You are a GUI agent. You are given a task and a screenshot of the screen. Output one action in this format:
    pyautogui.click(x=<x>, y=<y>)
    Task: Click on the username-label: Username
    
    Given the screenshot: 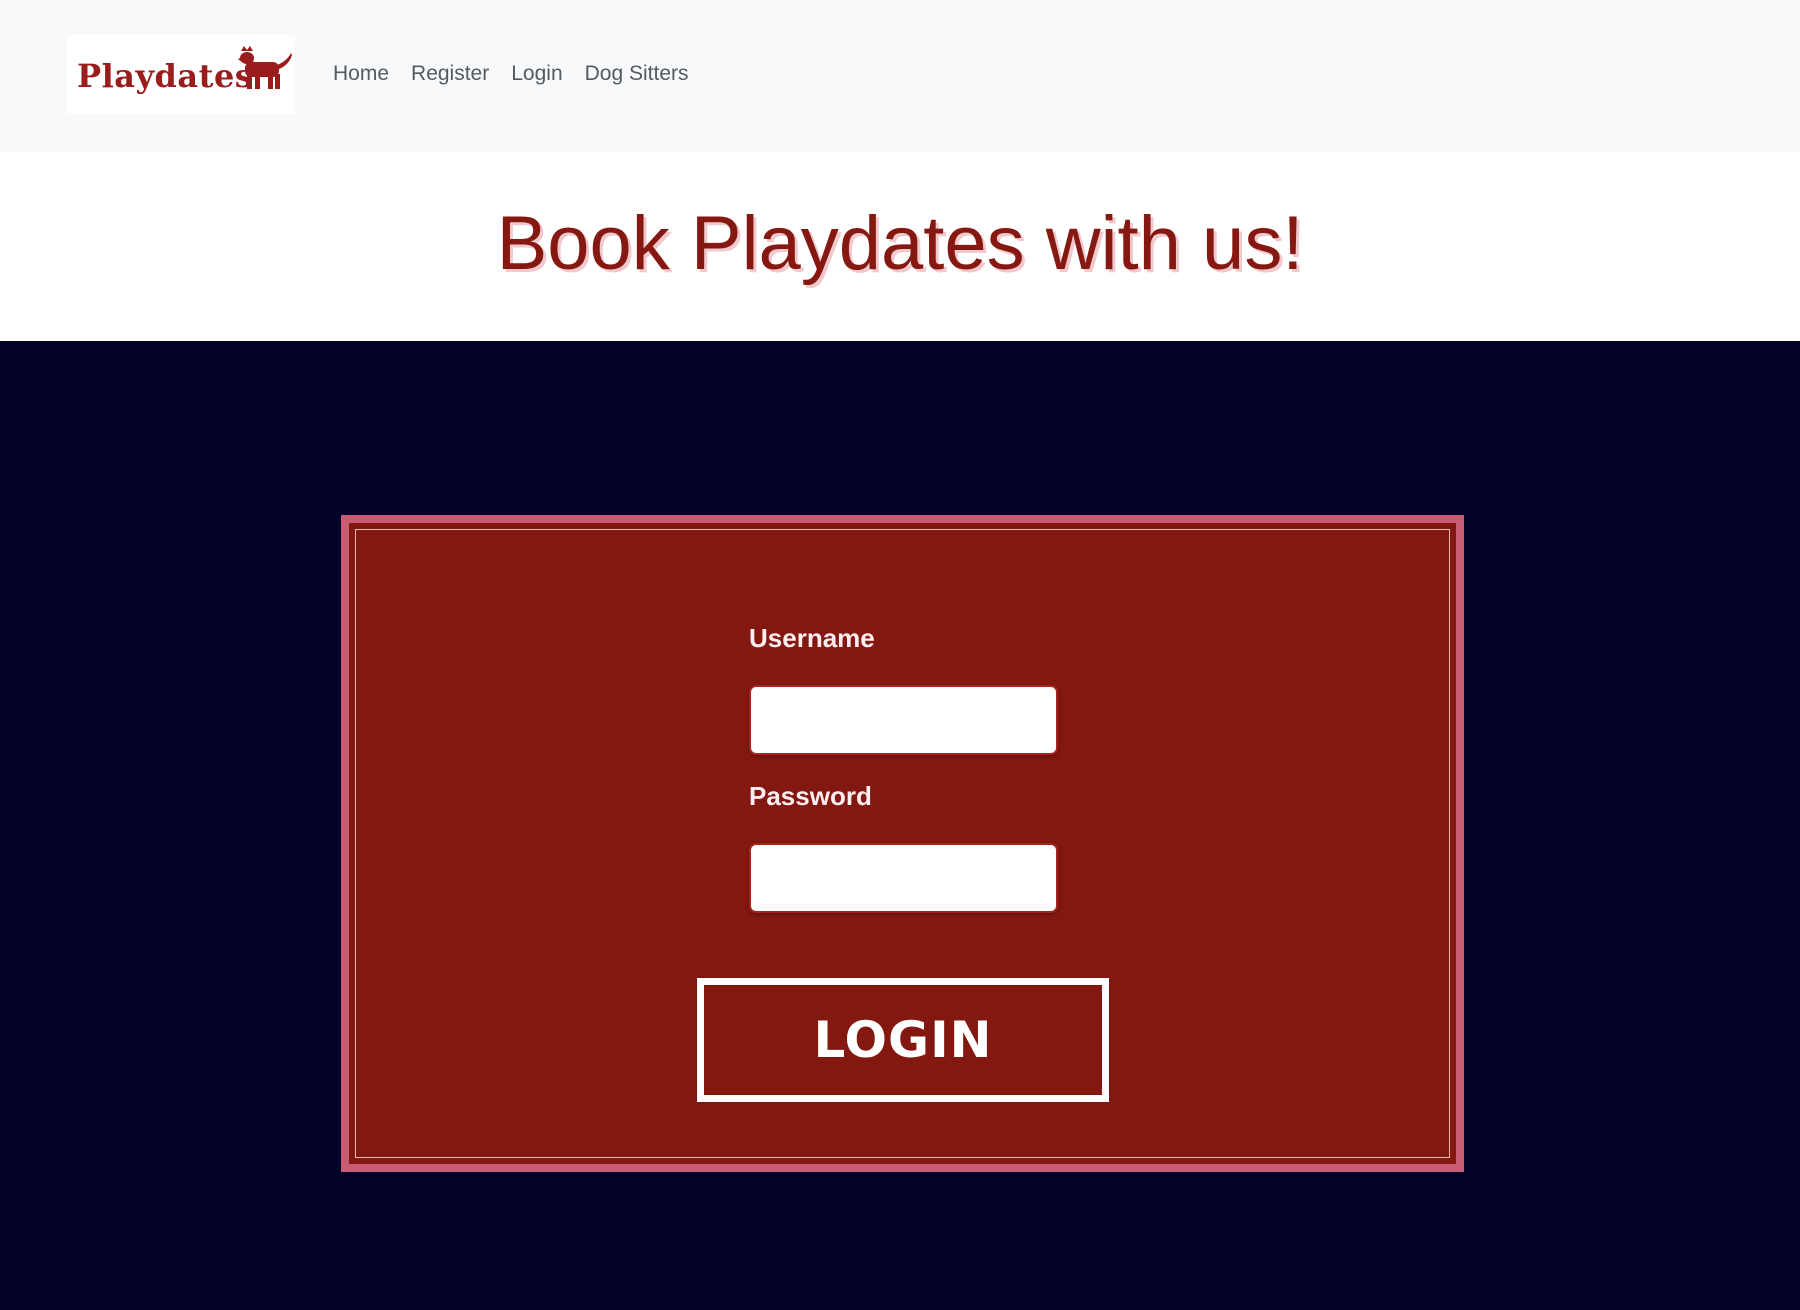 What is the action you would take?
    pyautogui.click(x=812, y=638)
    